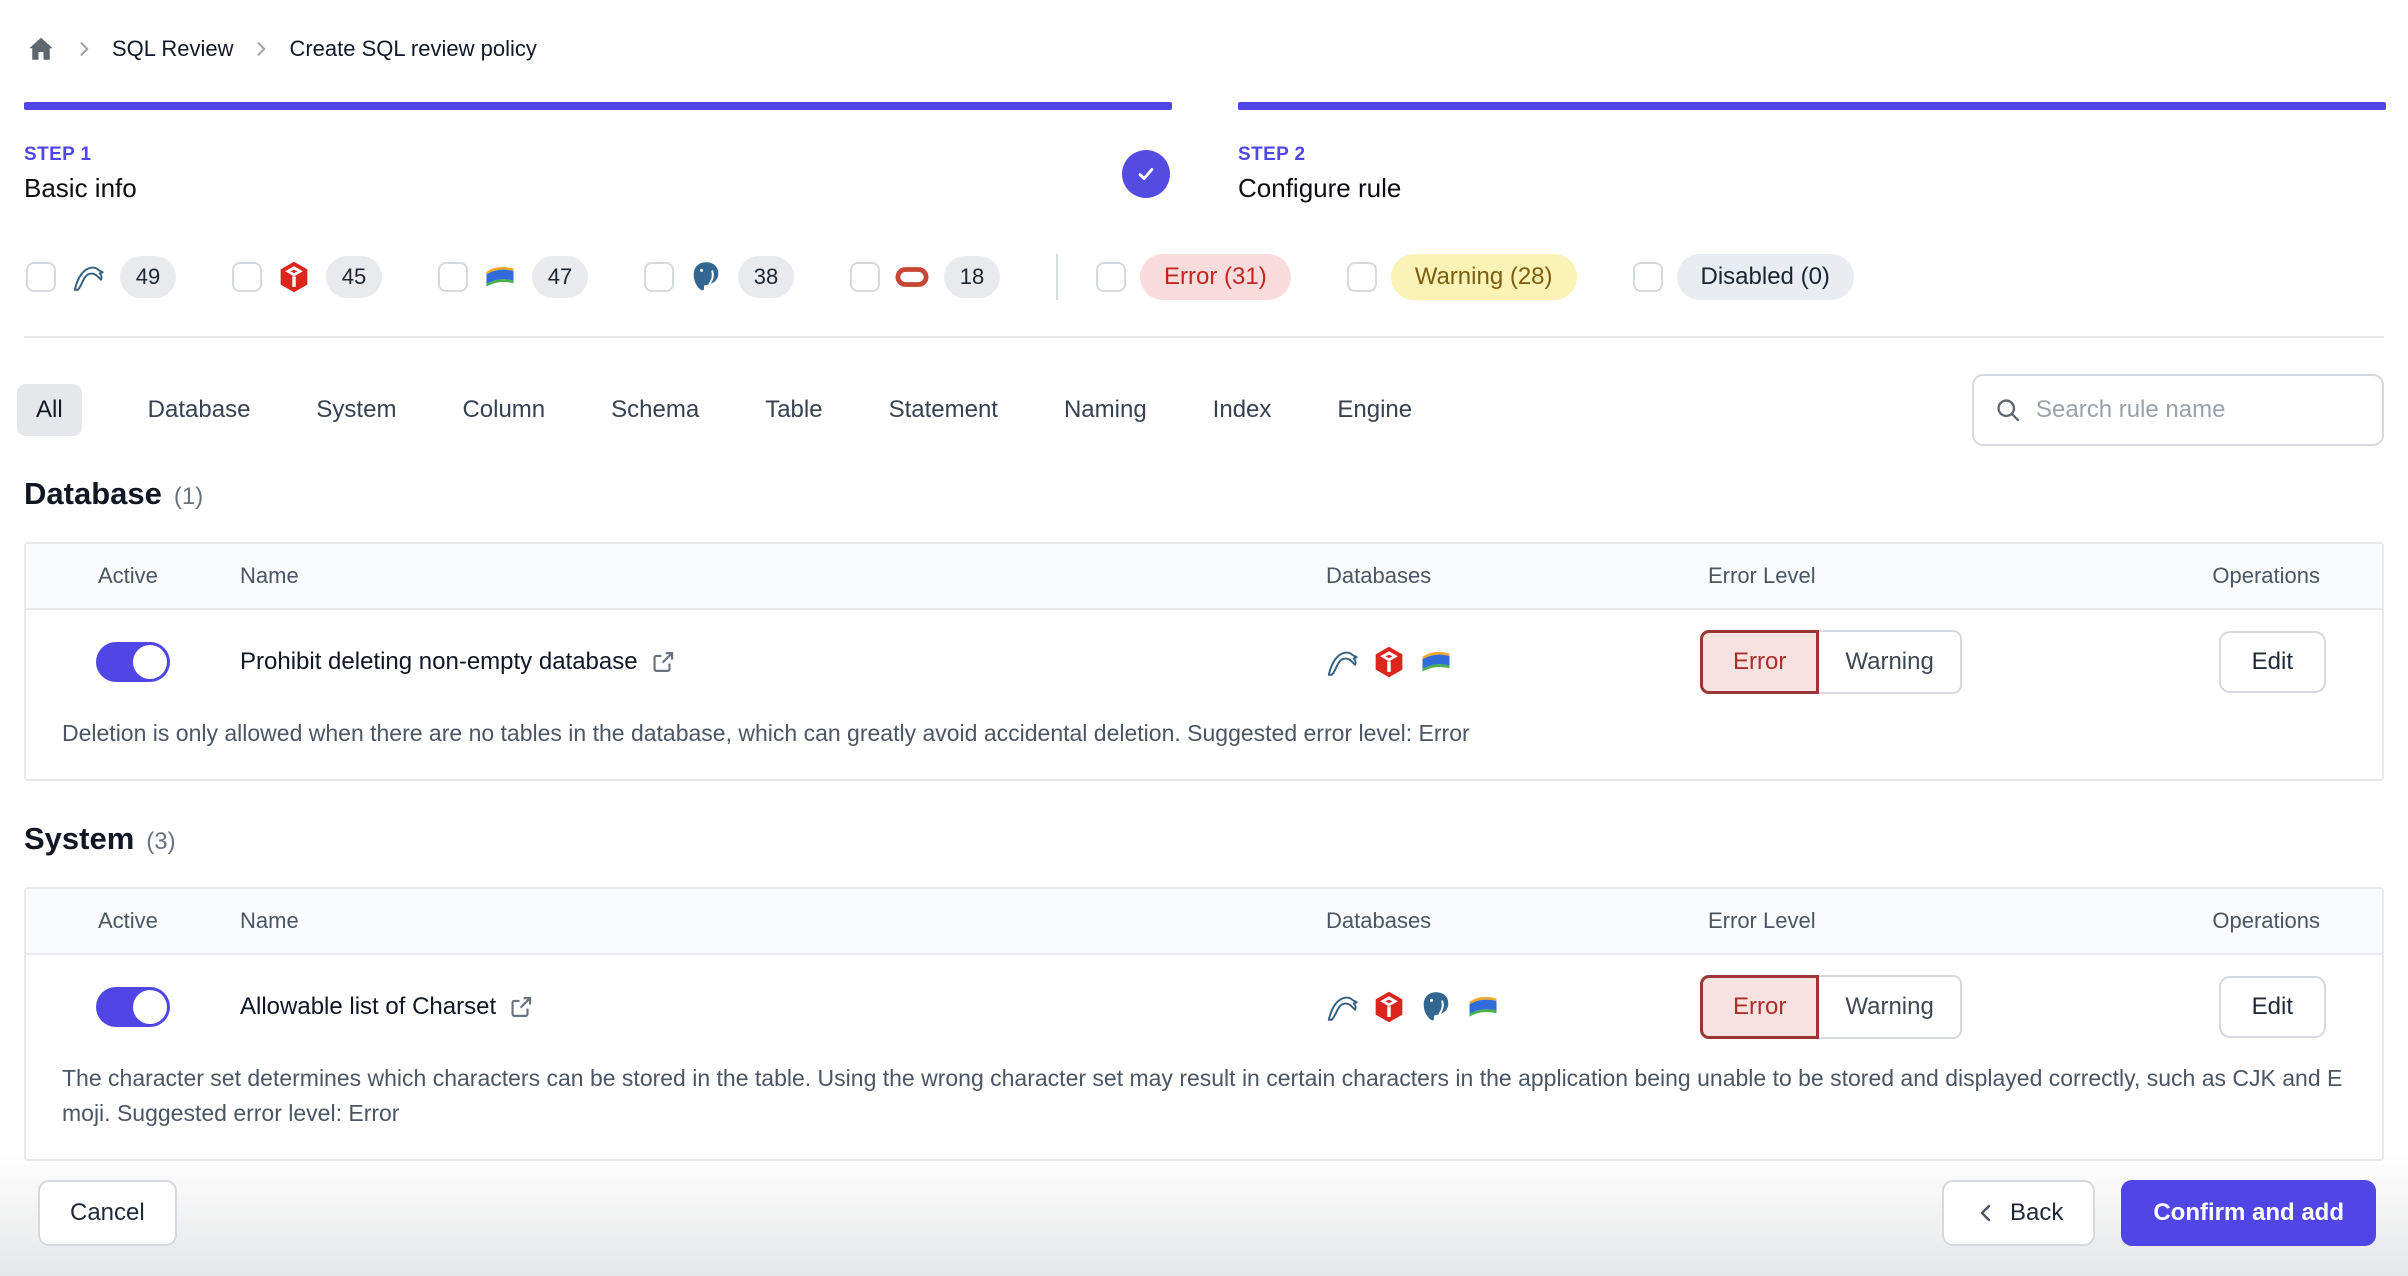  What do you see at coordinates (1483, 277) in the screenshot?
I see `warning-count-pill: Warning (28)` at bounding box center [1483, 277].